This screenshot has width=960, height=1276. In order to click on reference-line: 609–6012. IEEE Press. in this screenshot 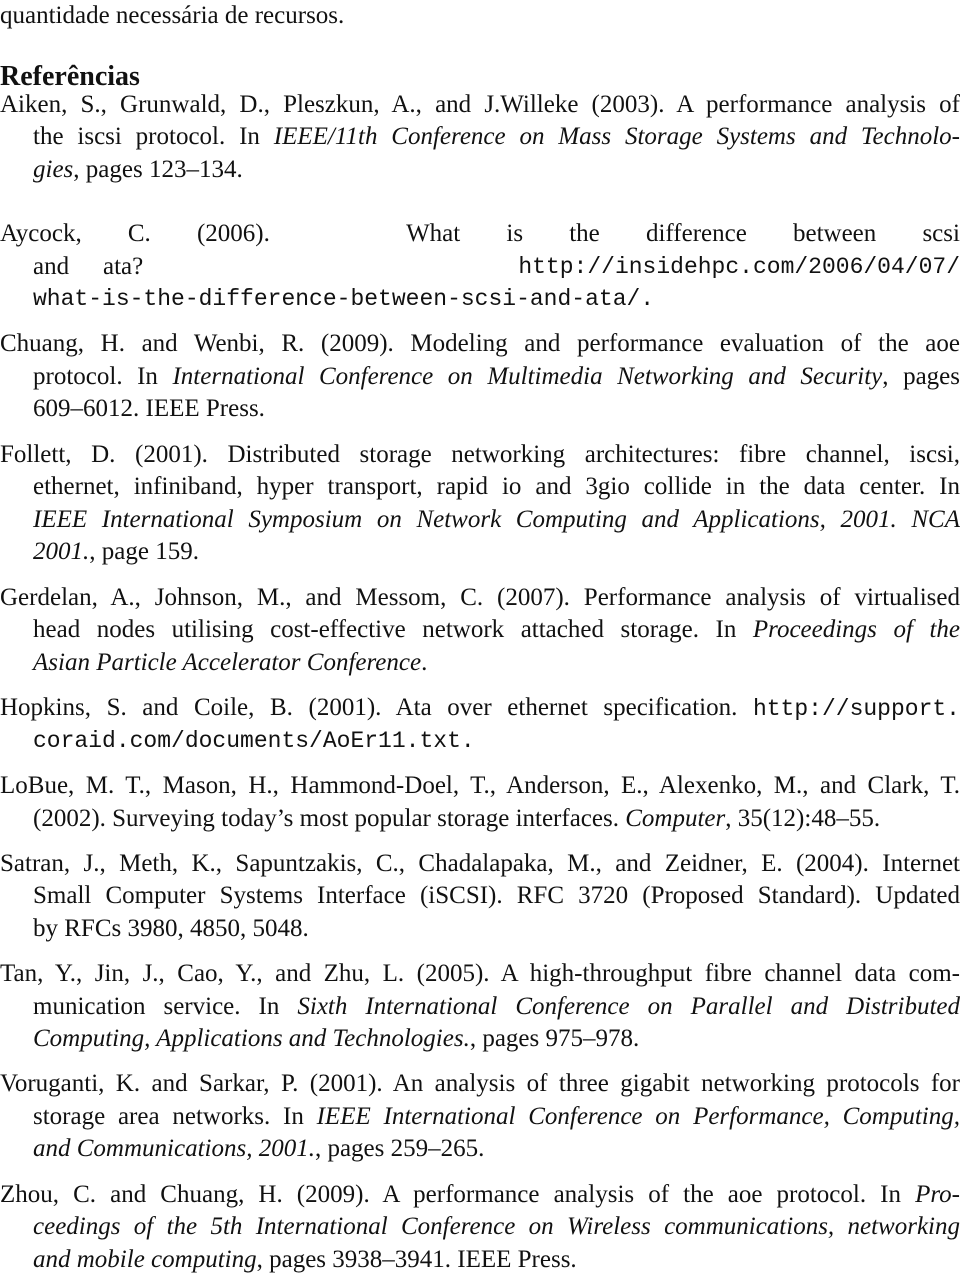, I will do `click(149, 408)`.